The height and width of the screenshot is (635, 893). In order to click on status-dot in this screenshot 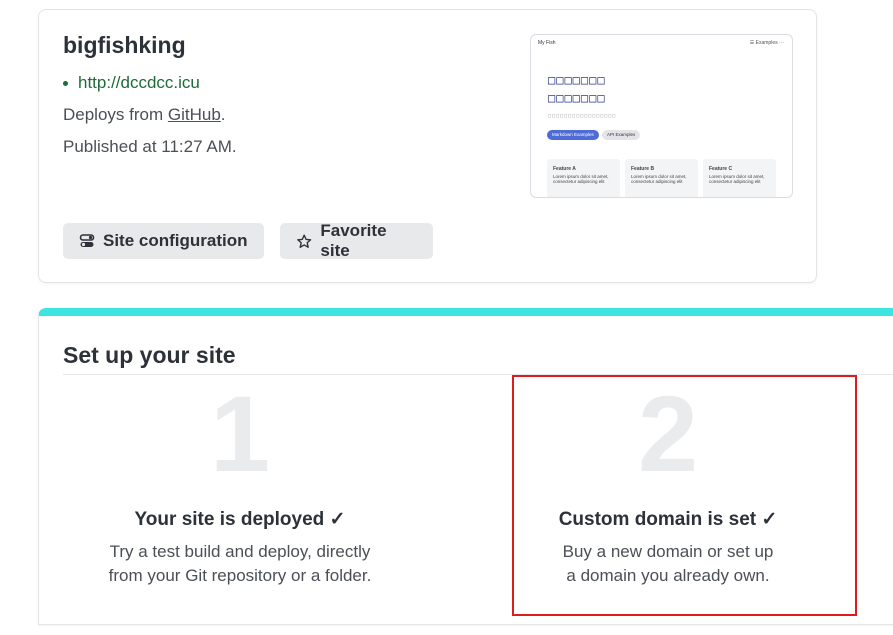, I will do `click(65, 83)`.